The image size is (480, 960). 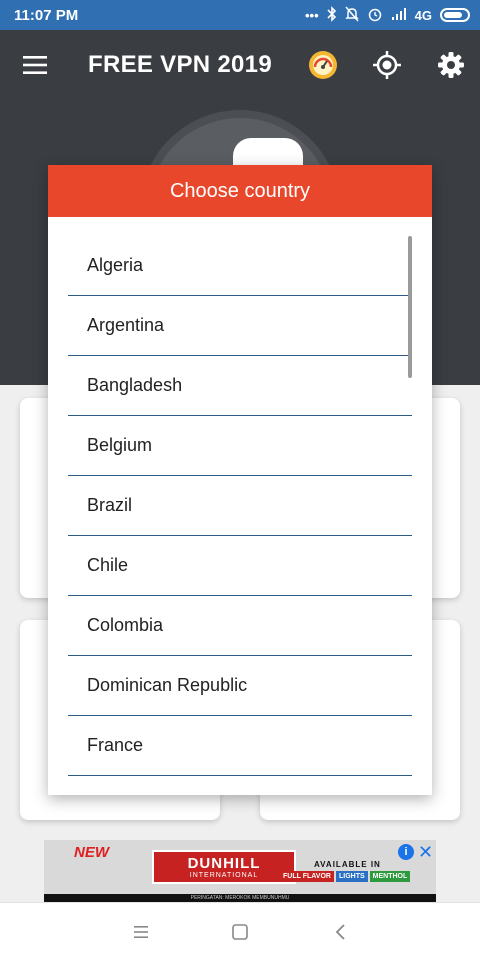 I want to click on alarm-icon, so click(x=375, y=15).